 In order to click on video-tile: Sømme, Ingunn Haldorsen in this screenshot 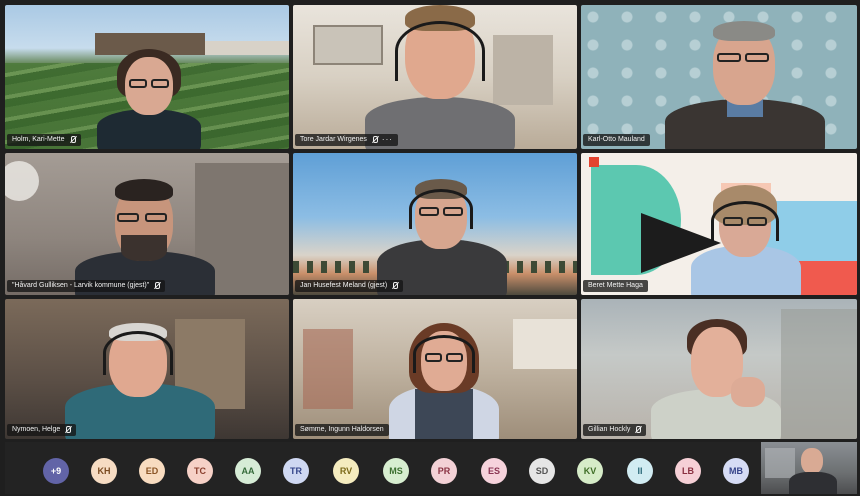, I will do `click(435, 369)`.